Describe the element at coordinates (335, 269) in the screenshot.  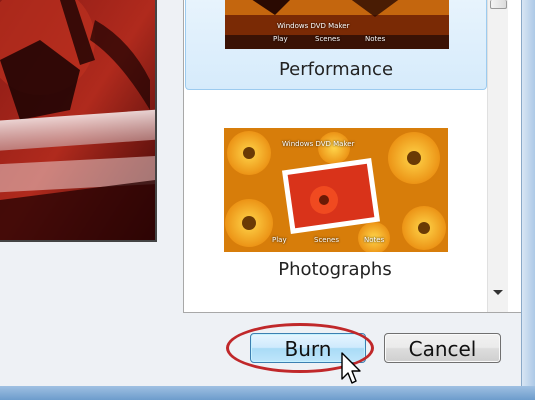
I see `style-label-photographs: Photographs` at that location.